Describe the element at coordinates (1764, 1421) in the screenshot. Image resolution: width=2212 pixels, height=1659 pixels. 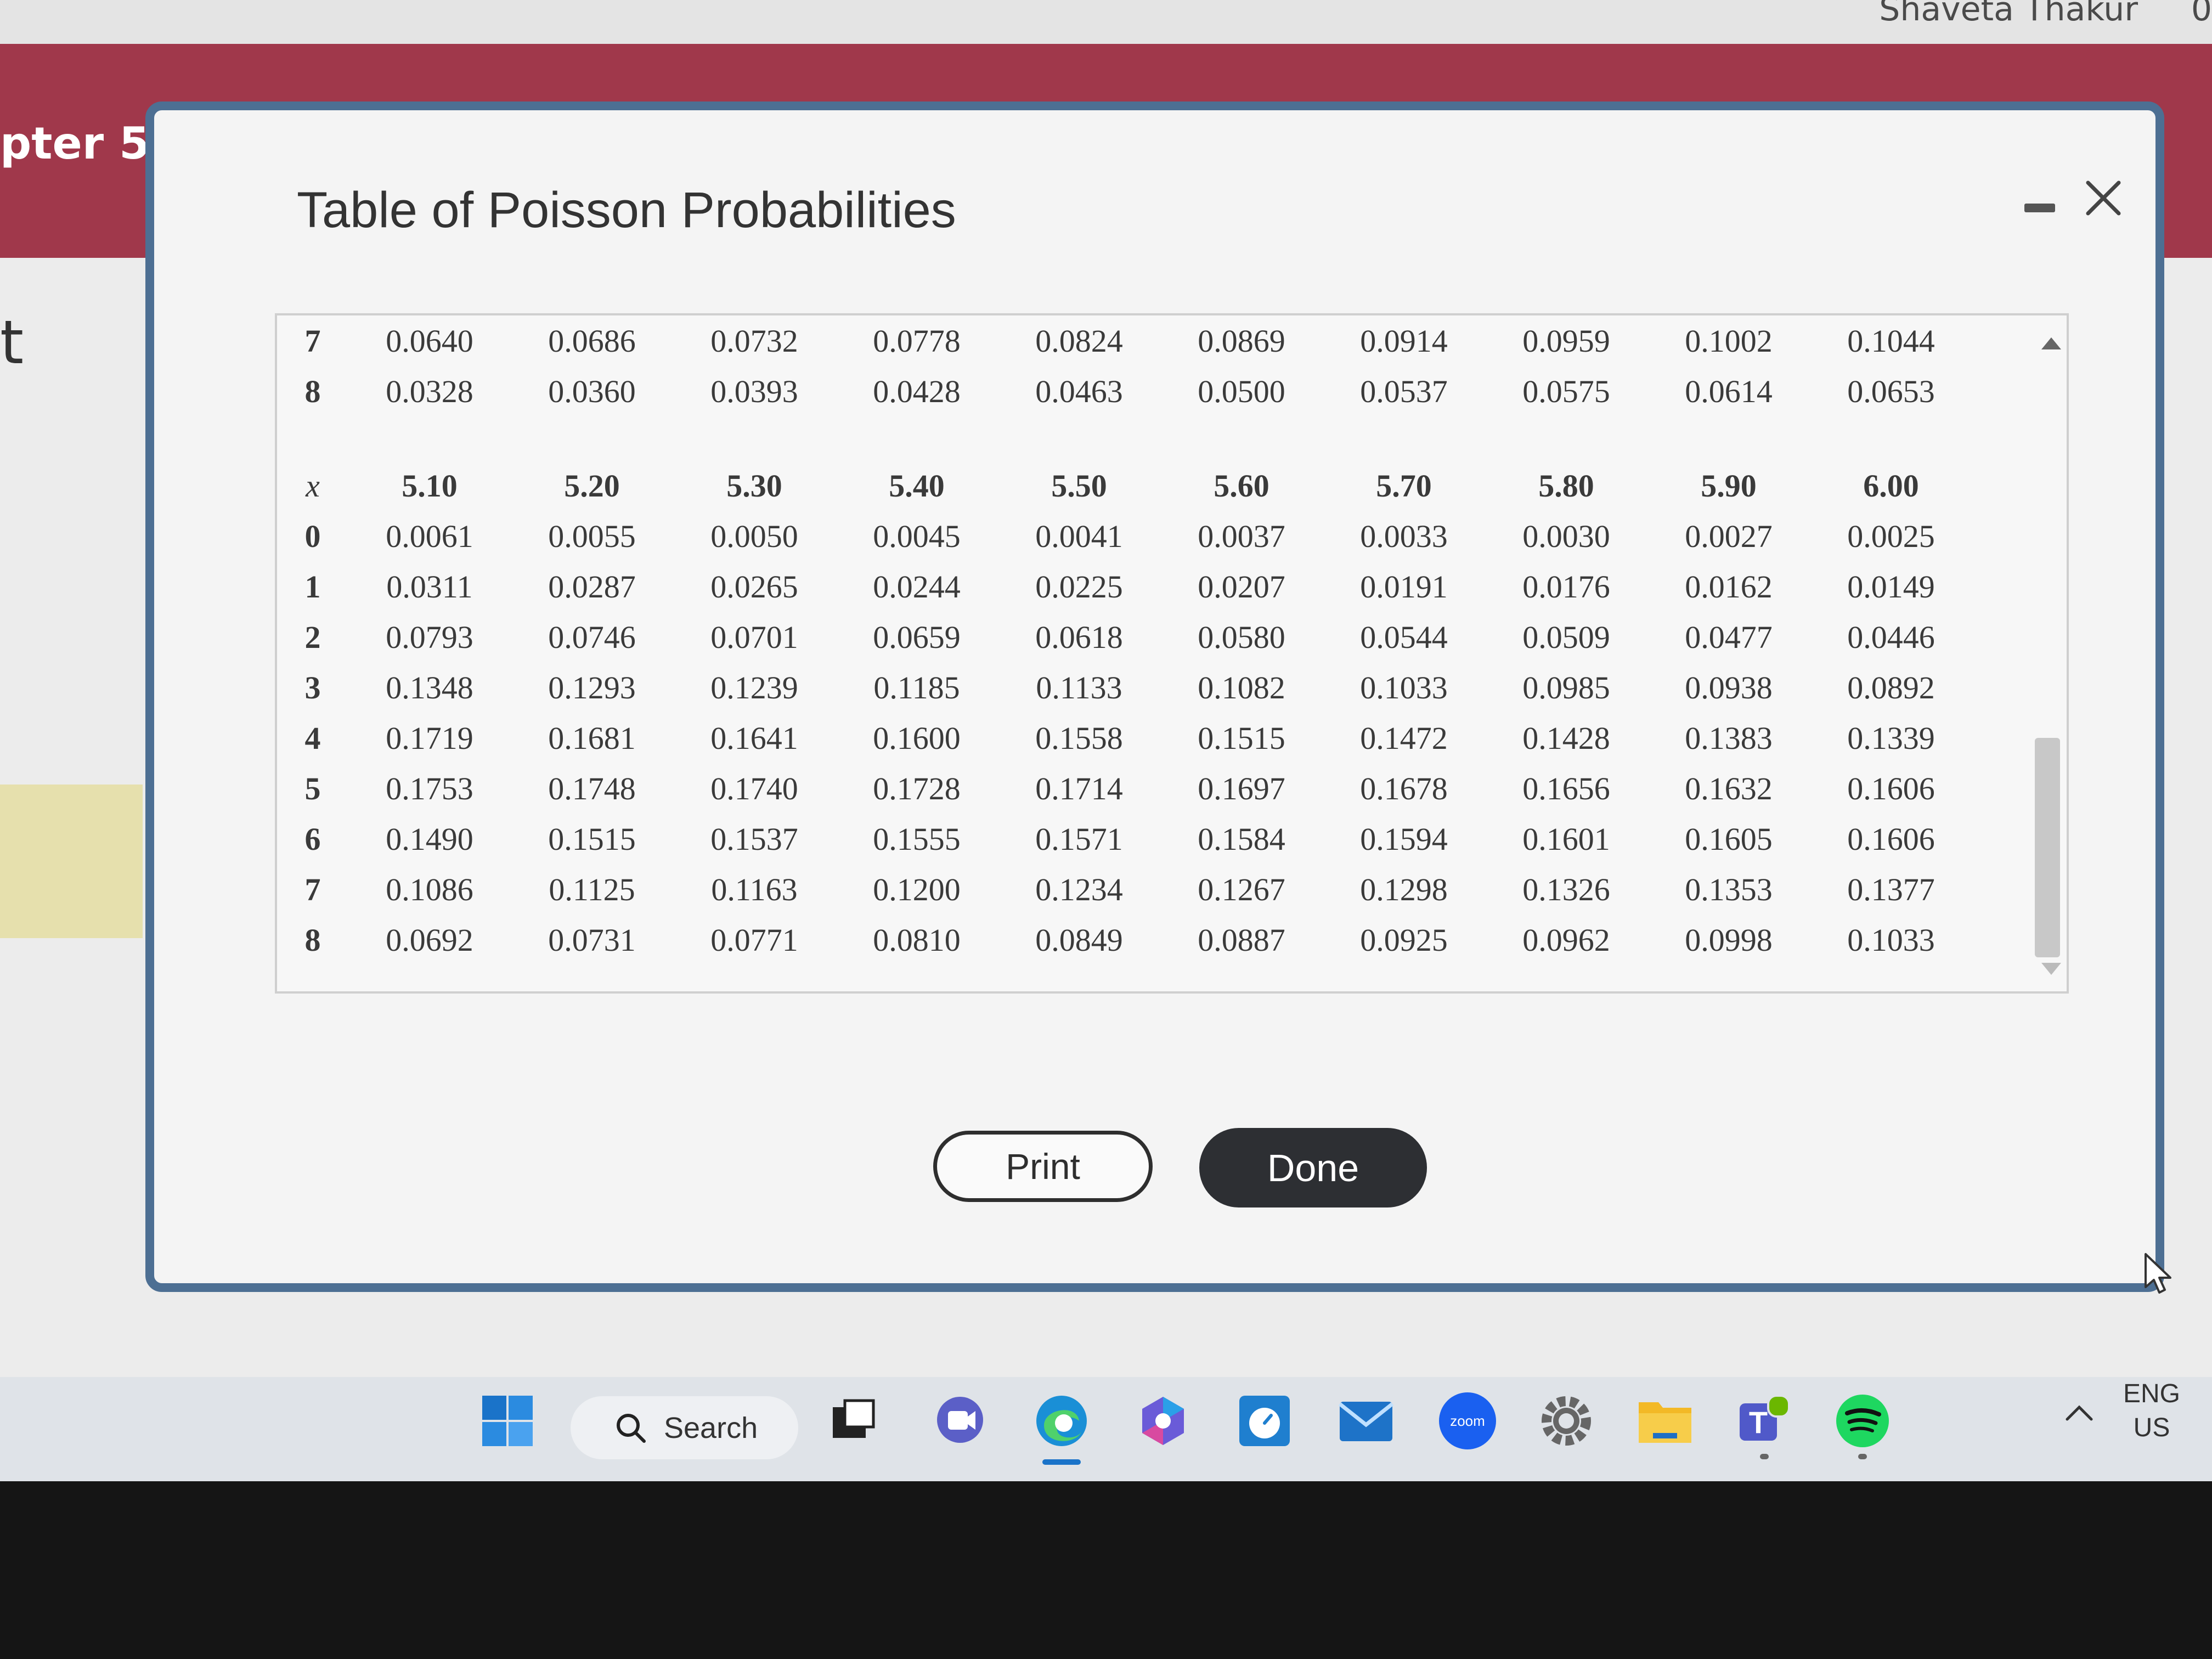
I see `teams-button: T` at that location.